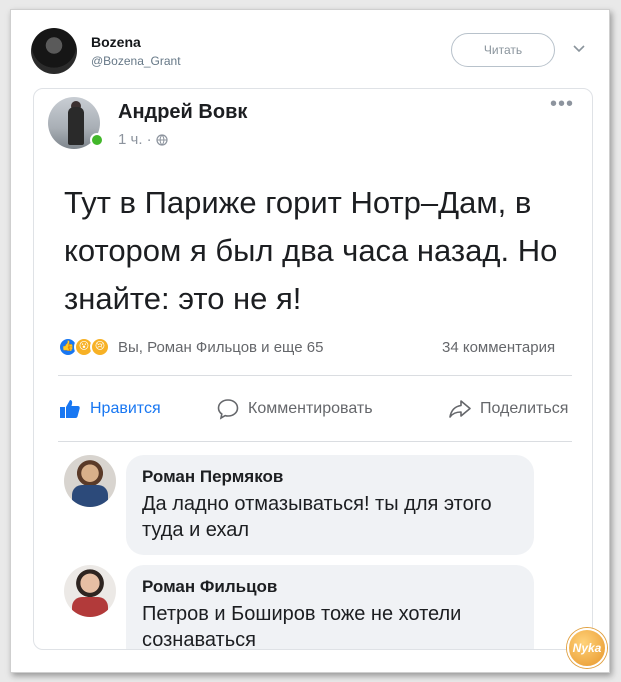 Image resolution: width=621 pixels, height=682 pixels. Describe the element at coordinates (579, 48) in the screenshot. I see `chevron-down-icon` at that location.